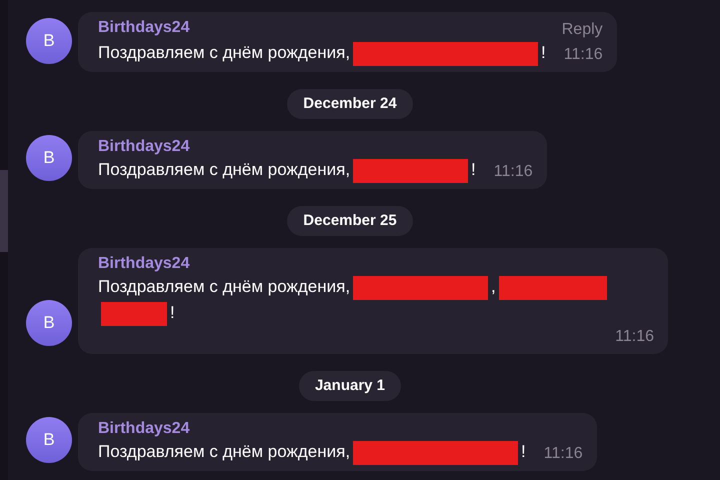 The width and height of the screenshot is (720, 480). Describe the element at coordinates (582, 30) in the screenshot. I see `reply-button: Reply` at that location.